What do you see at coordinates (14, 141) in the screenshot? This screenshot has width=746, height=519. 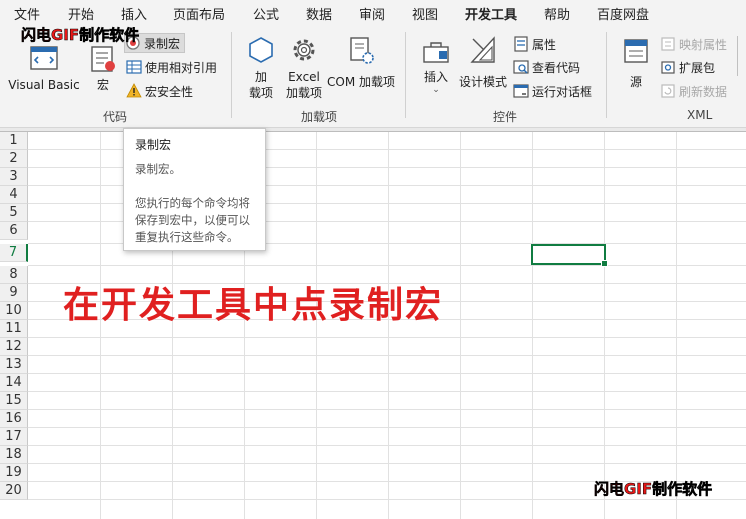 I see `row-header: 1` at bounding box center [14, 141].